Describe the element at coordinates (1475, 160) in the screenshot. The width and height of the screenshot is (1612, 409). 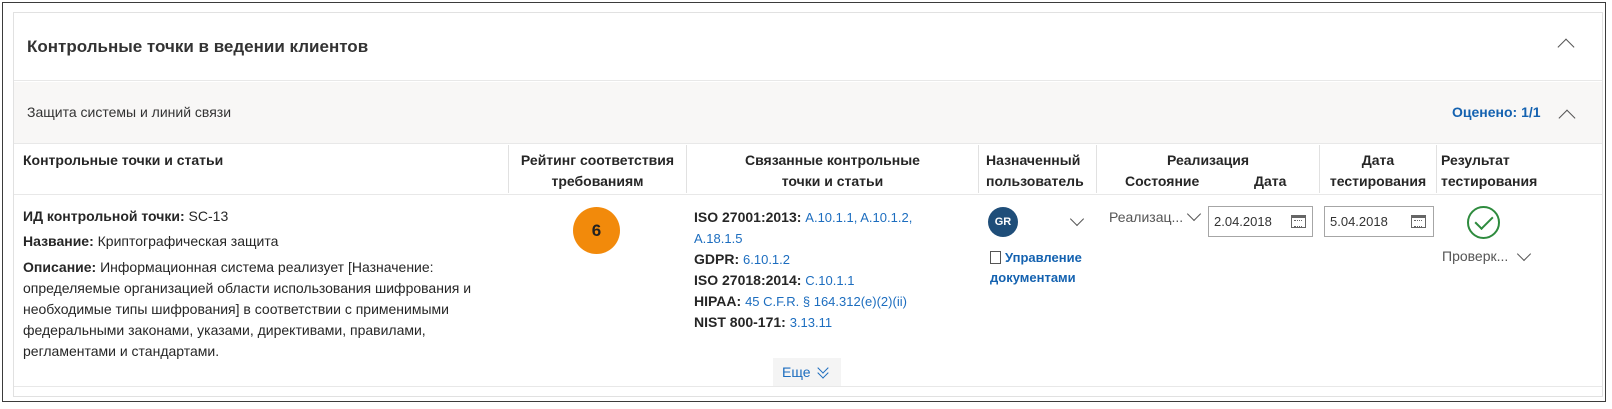
I see `col-header-result-line1: Результат` at that location.